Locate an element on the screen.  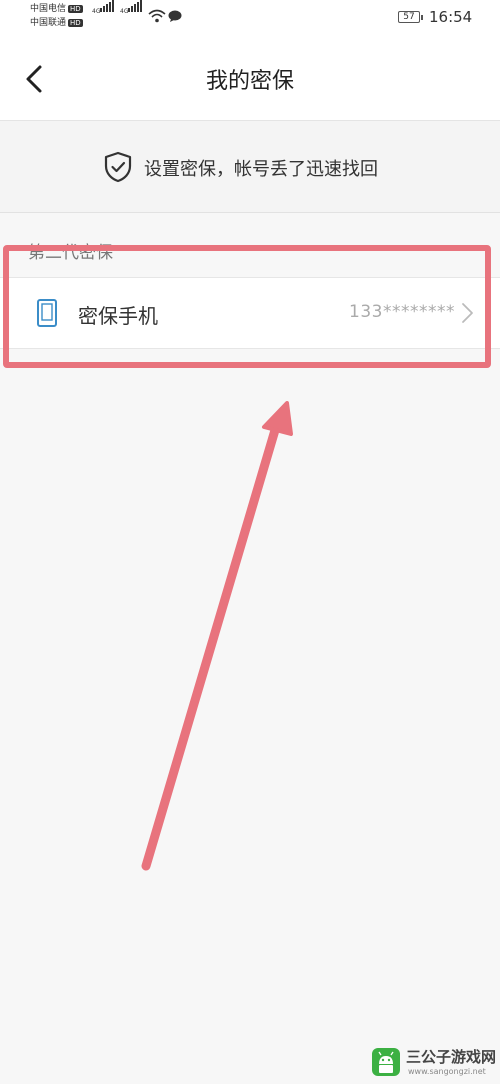
annotation-highlight-box is located at coordinates (247, 306).